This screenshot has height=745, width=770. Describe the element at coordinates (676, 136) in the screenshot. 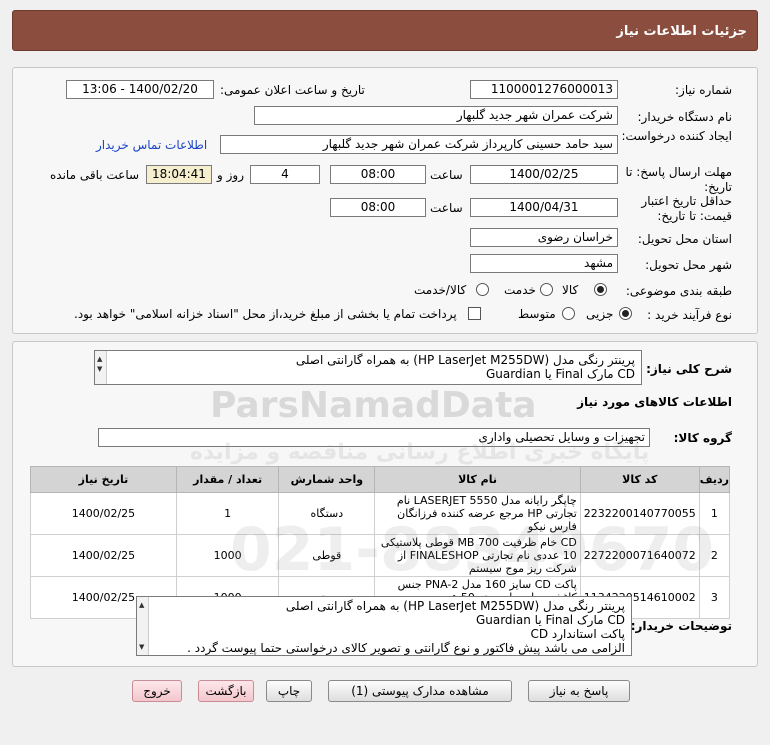

I see `creator-label: ایجاد کننده درخواست:` at that location.